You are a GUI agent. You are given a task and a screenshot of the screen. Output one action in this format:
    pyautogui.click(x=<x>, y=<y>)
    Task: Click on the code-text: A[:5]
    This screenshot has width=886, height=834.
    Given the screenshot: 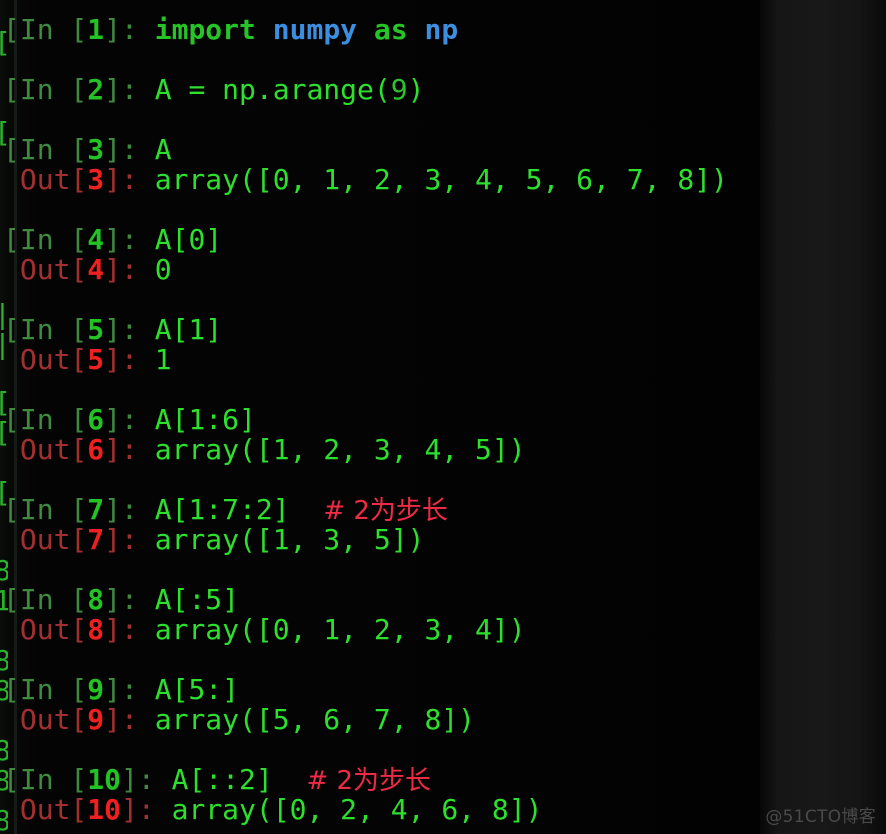 What is the action you would take?
    pyautogui.click(x=197, y=599)
    